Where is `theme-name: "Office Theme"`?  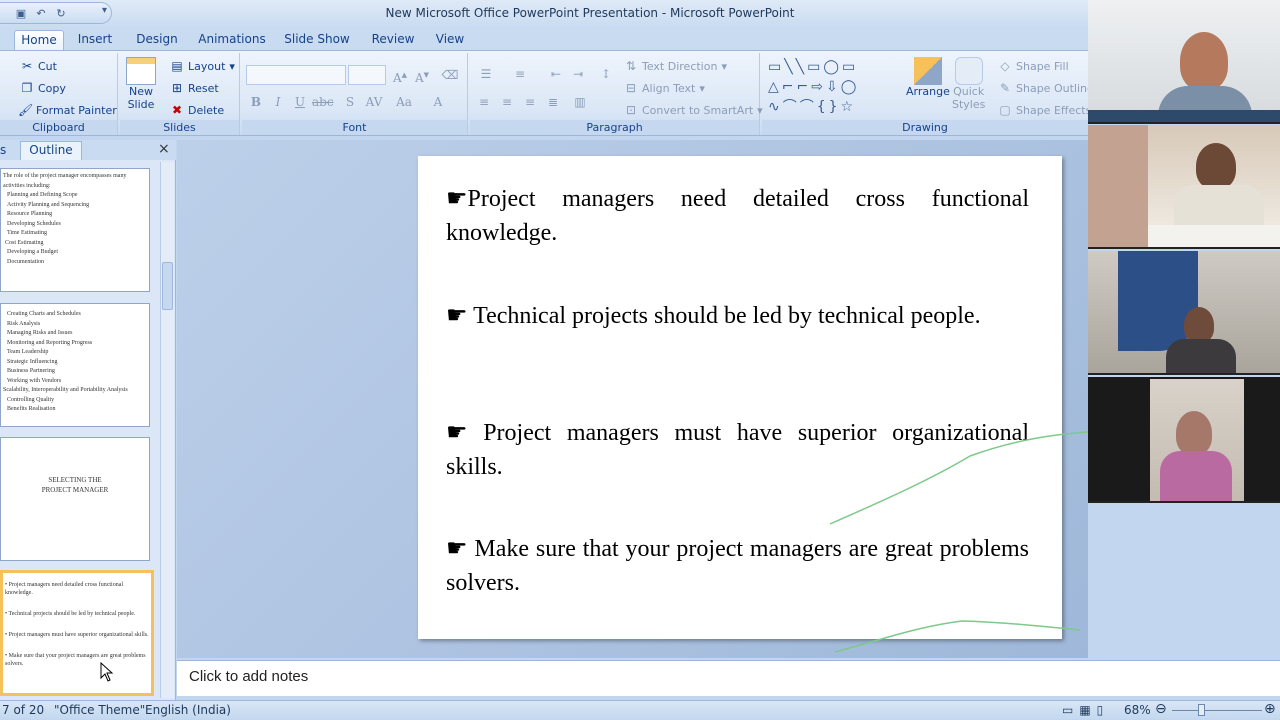
theme-name: "Office Theme" is located at coordinates (99, 710).